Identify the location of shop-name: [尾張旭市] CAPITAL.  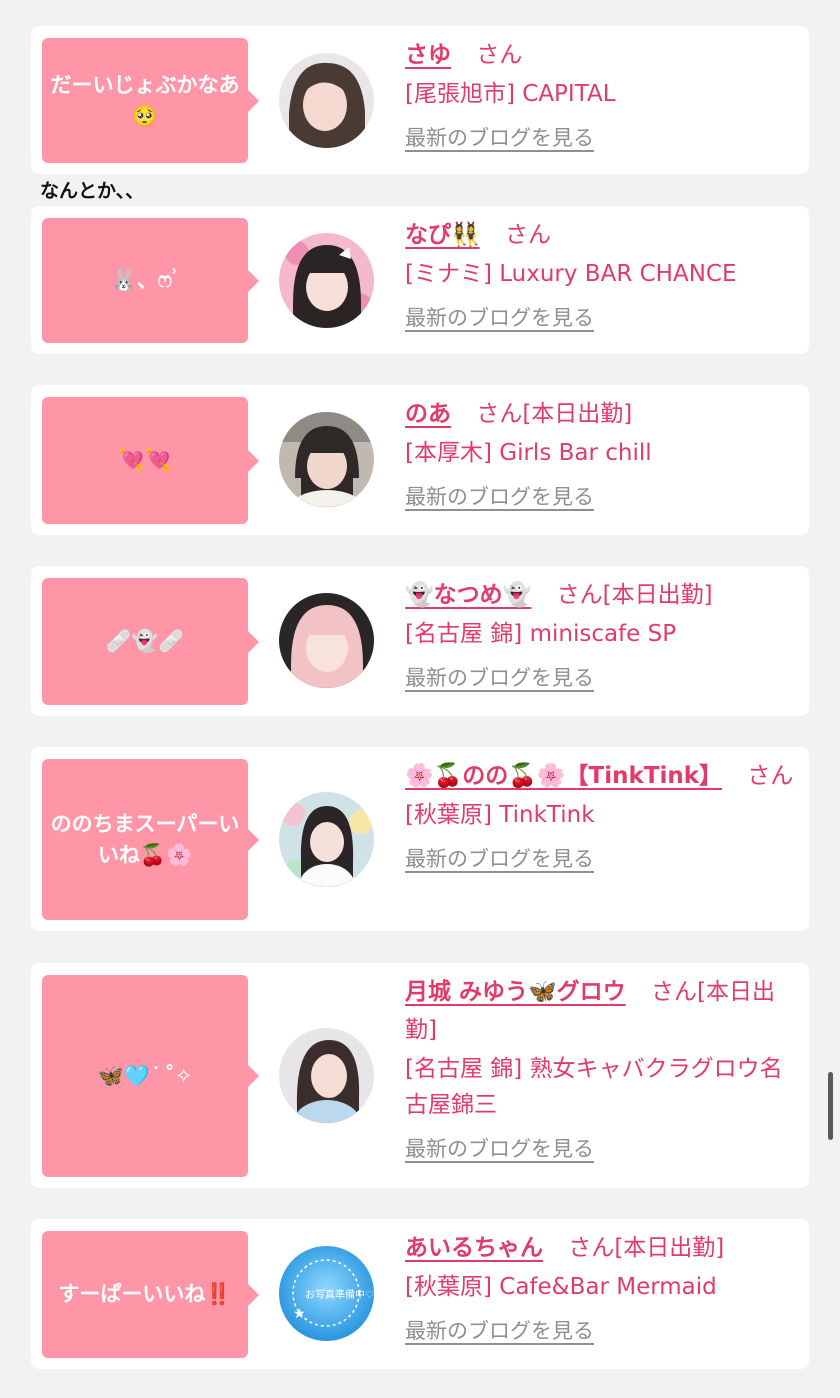
(510, 94).